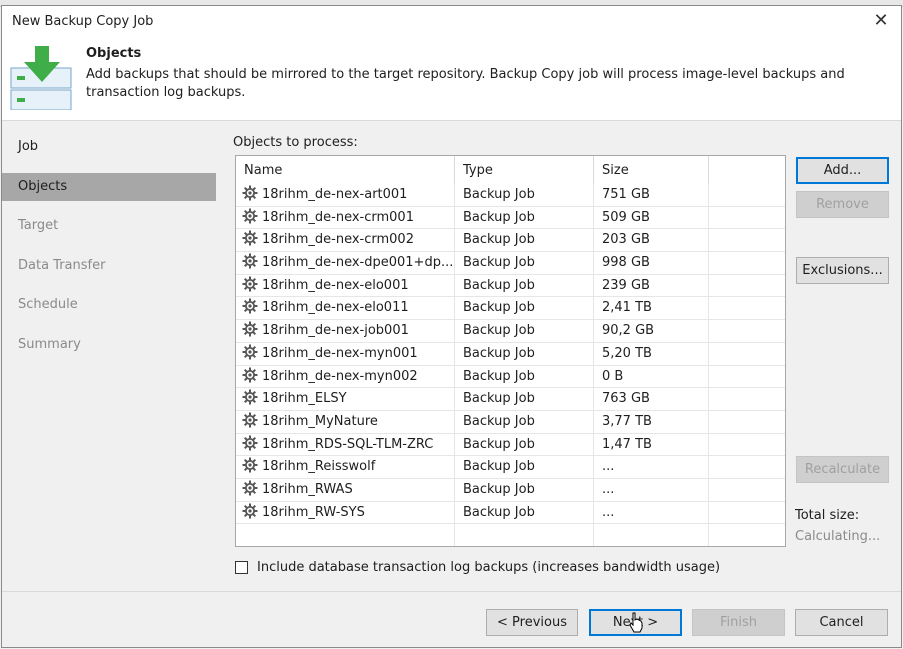 The height and width of the screenshot is (649, 903). Describe the element at coordinates (510, 241) in the screenshot. I see `table-row: 18rihm_de-nex-crm002 Backup Job 203 GB` at that location.